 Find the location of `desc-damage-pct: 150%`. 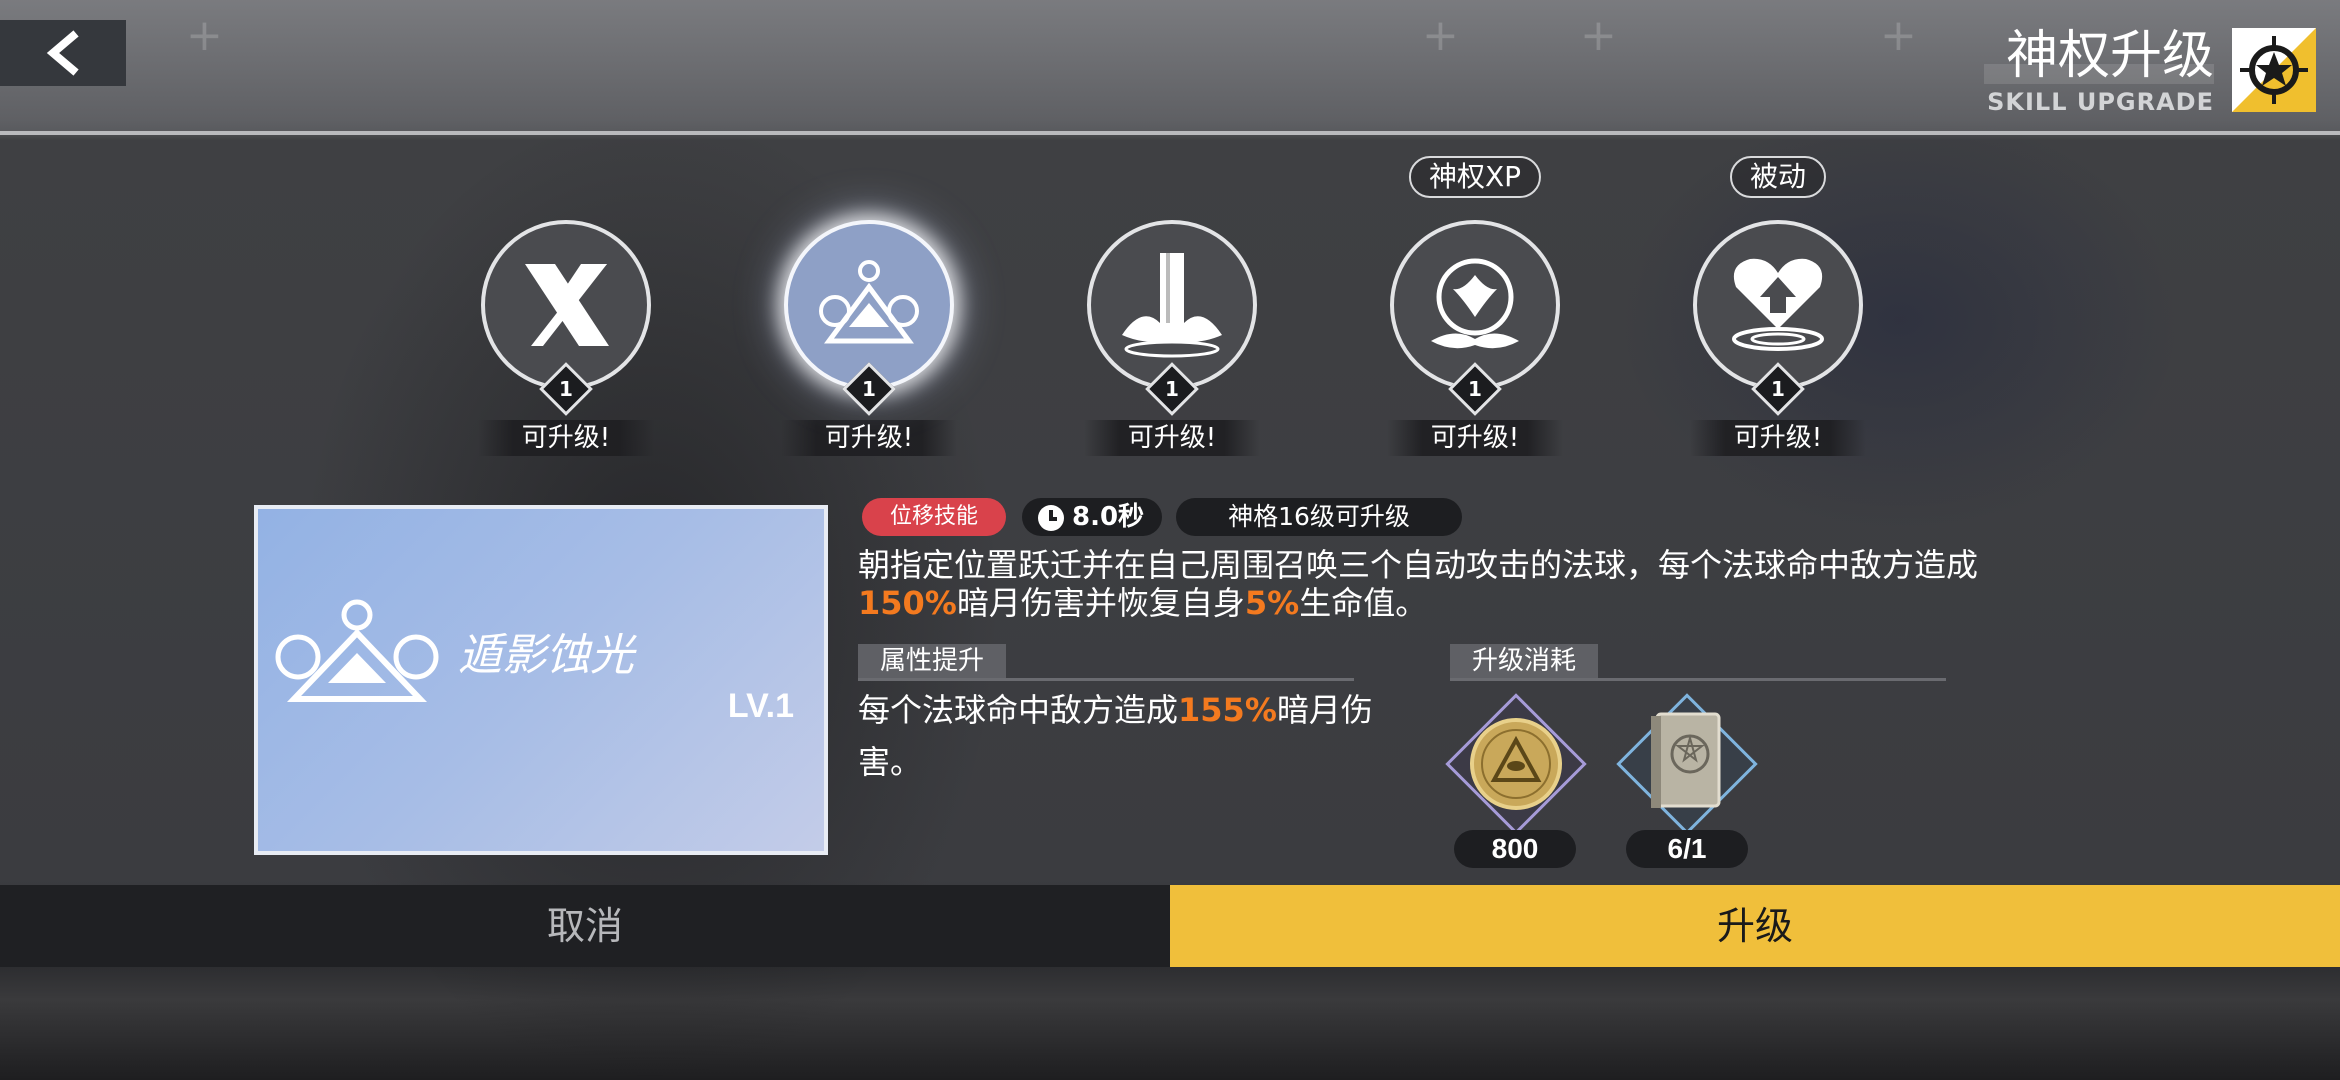

desc-damage-pct: 150% is located at coordinates (907, 603).